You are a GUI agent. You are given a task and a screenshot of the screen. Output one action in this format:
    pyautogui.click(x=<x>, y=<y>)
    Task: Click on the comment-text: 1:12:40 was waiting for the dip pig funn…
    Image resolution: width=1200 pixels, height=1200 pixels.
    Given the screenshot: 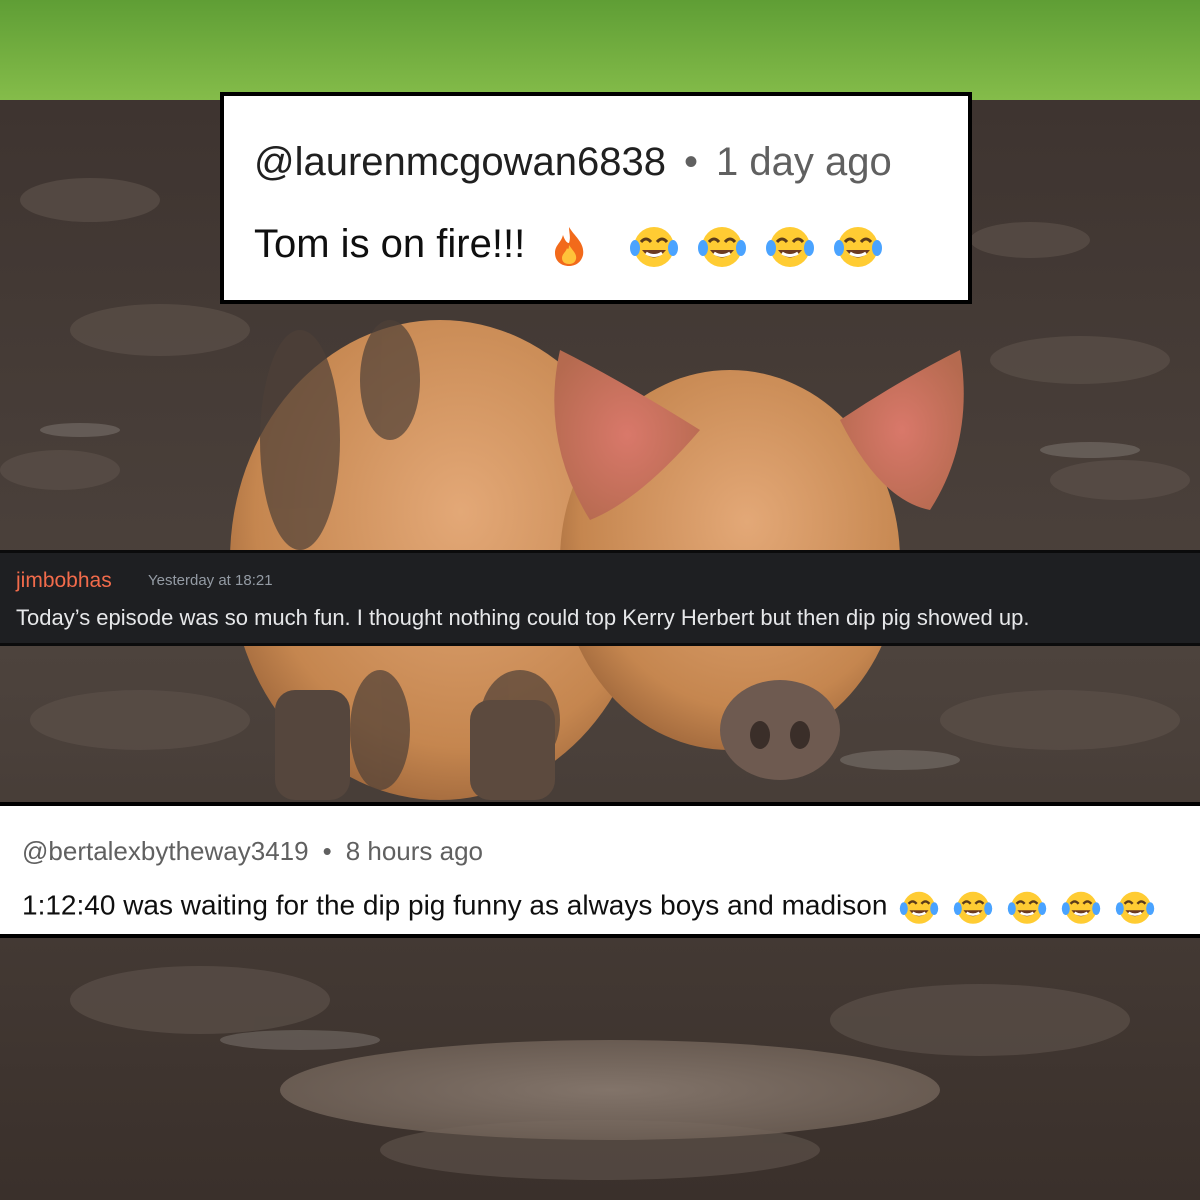 What is the action you would take?
    pyautogui.click(x=455, y=905)
    